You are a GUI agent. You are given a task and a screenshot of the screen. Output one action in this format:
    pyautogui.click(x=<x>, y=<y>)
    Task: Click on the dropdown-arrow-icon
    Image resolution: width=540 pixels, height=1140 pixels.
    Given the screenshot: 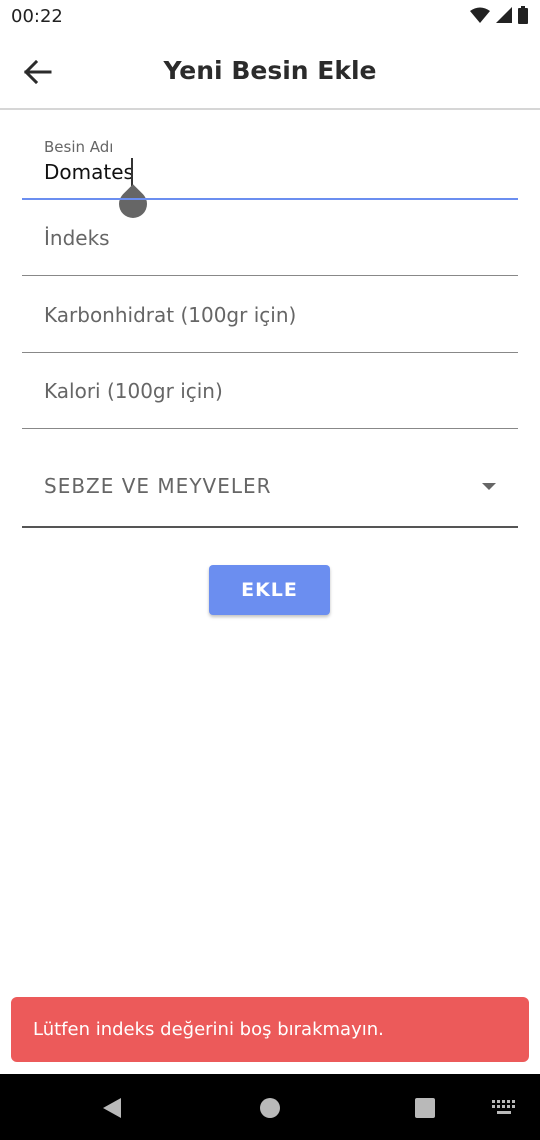 What is the action you would take?
    pyautogui.click(x=489, y=486)
    